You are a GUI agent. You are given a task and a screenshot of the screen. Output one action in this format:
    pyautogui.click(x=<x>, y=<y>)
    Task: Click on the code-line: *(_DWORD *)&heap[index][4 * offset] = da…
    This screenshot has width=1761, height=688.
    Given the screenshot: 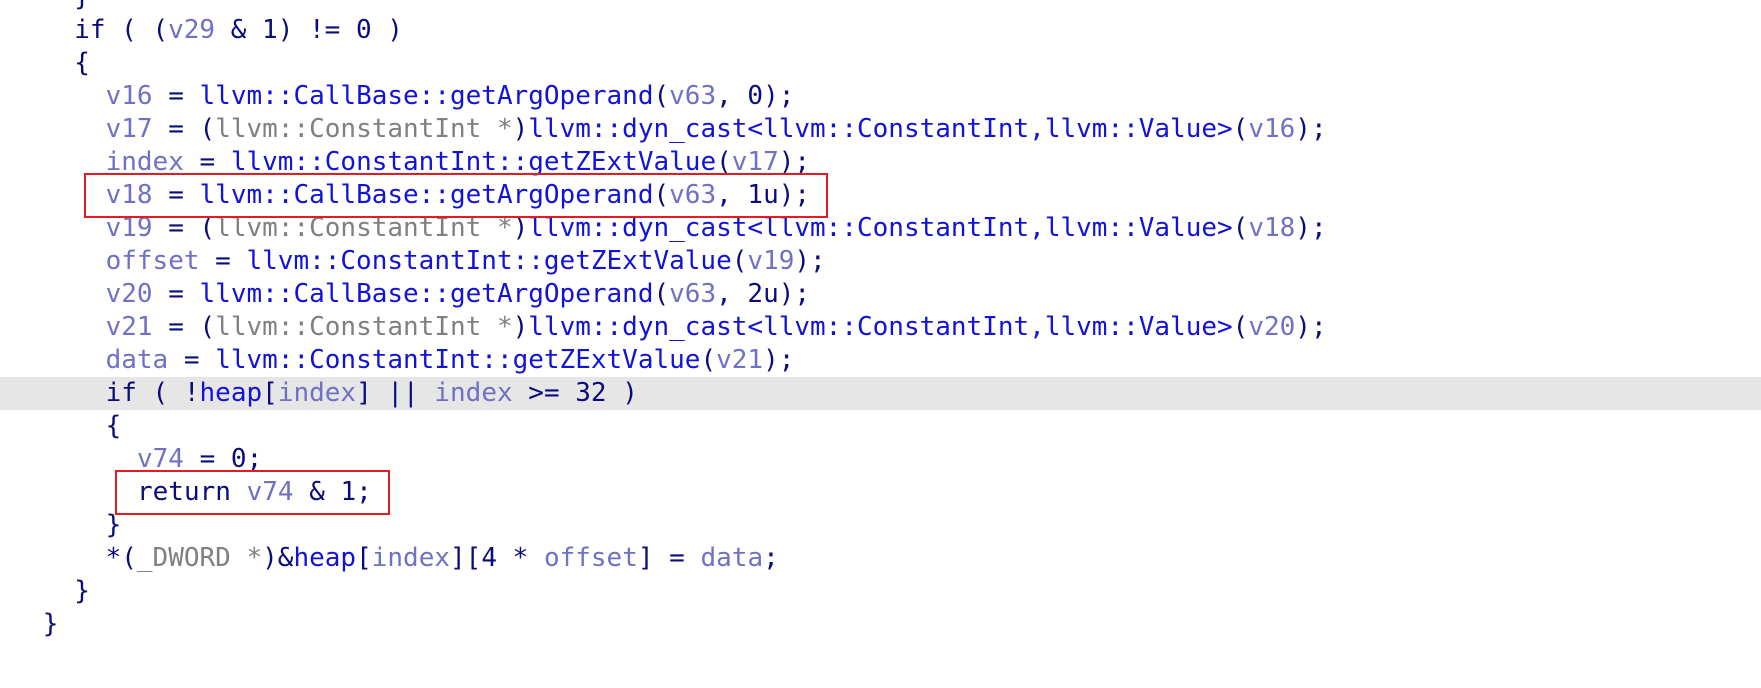 What is the action you would take?
    pyautogui.click(x=880, y=558)
    